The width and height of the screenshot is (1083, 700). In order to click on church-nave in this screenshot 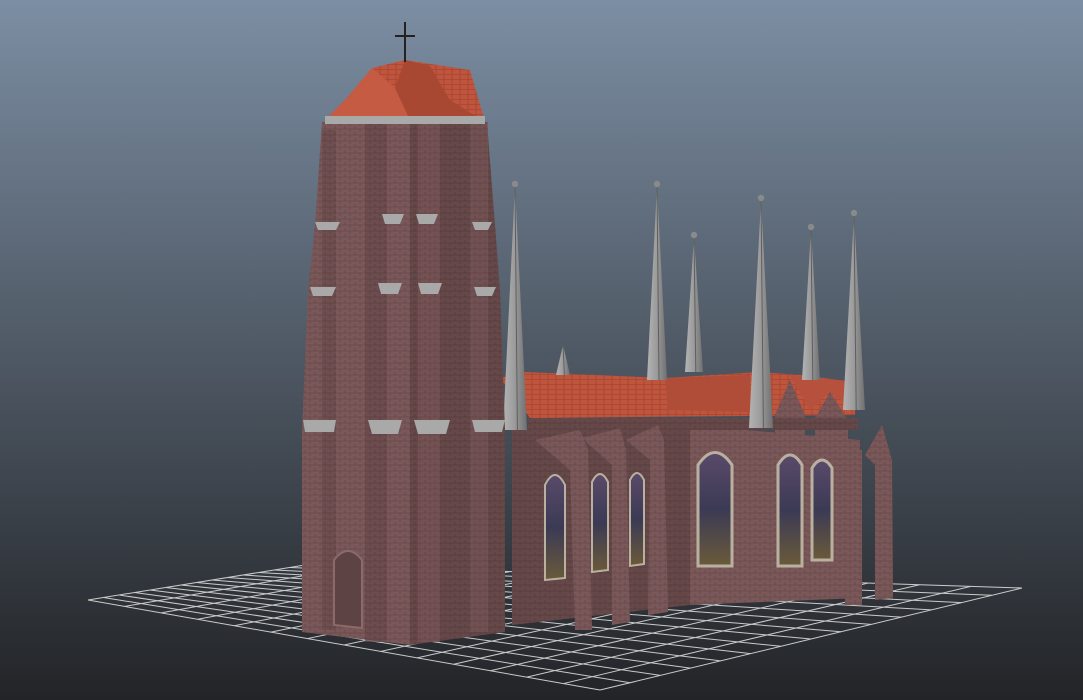, I will do `click(696, 501)`.